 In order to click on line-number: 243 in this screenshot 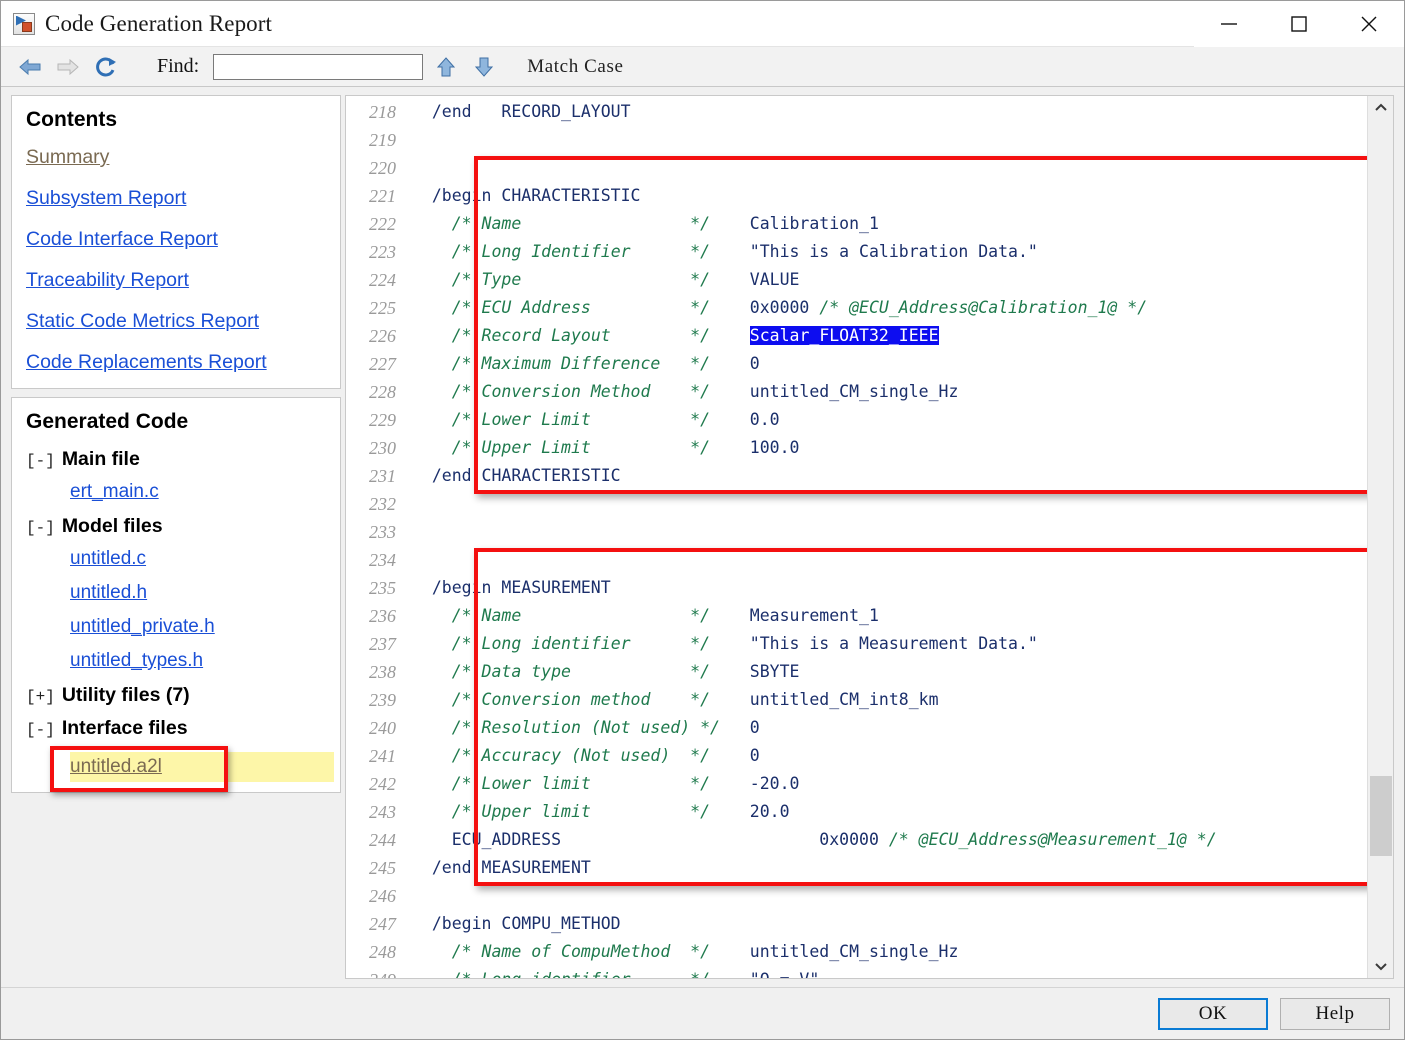, I will do `click(382, 812)`.